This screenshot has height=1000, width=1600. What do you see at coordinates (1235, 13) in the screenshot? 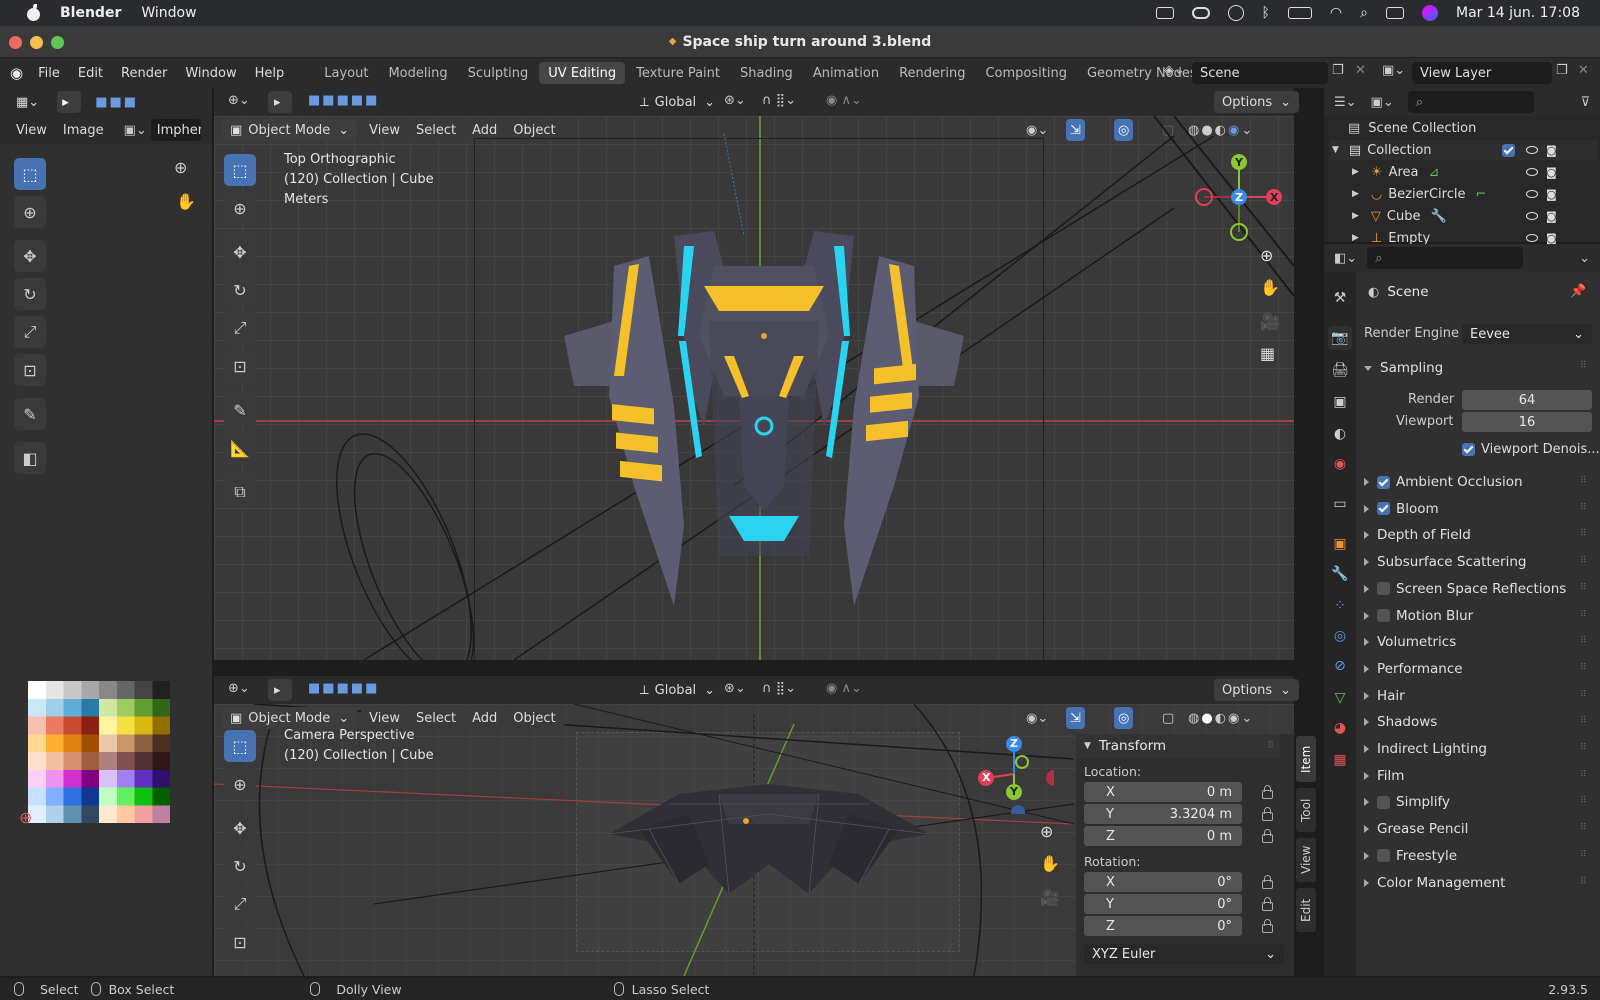
I see `play-icon` at bounding box center [1235, 13].